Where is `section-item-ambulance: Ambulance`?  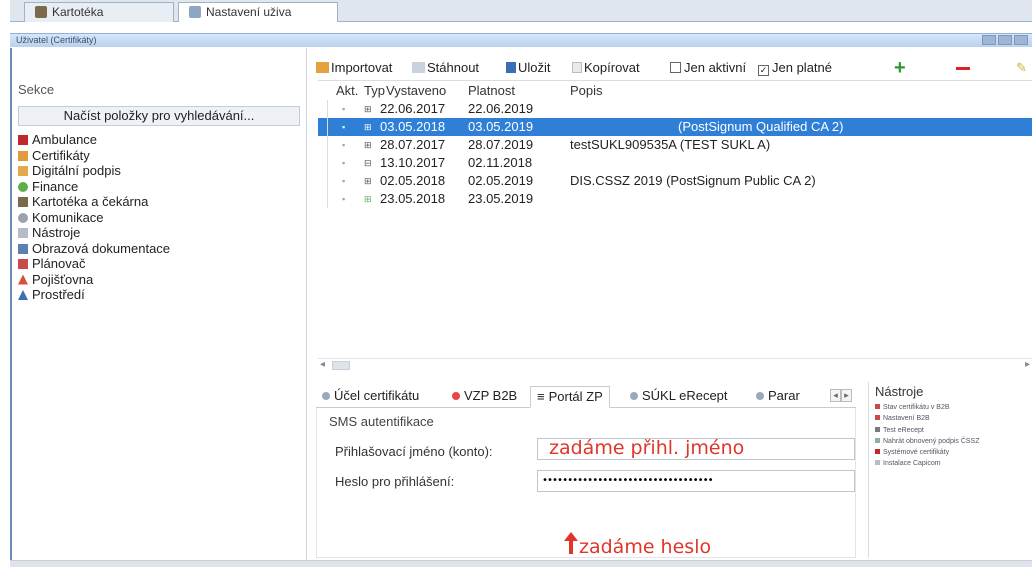 section-item-ambulance: Ambulance is located at coordinates (160, 140).